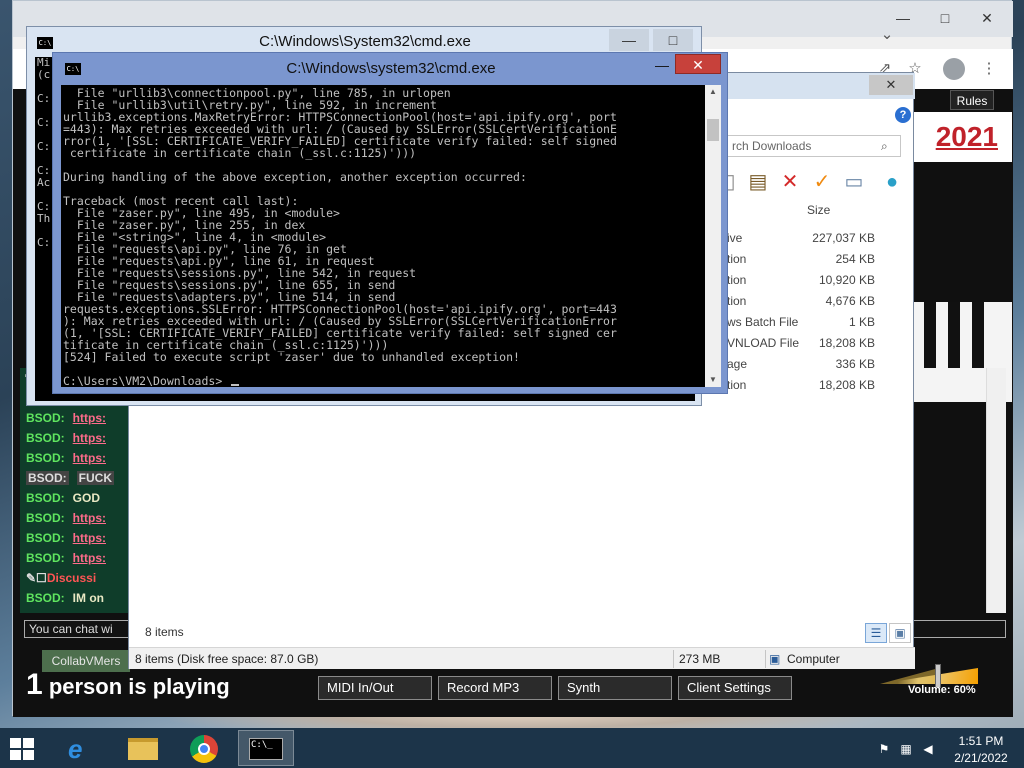  I want to click on internet-explorer-taskbar-button: e, so click(82, 748).